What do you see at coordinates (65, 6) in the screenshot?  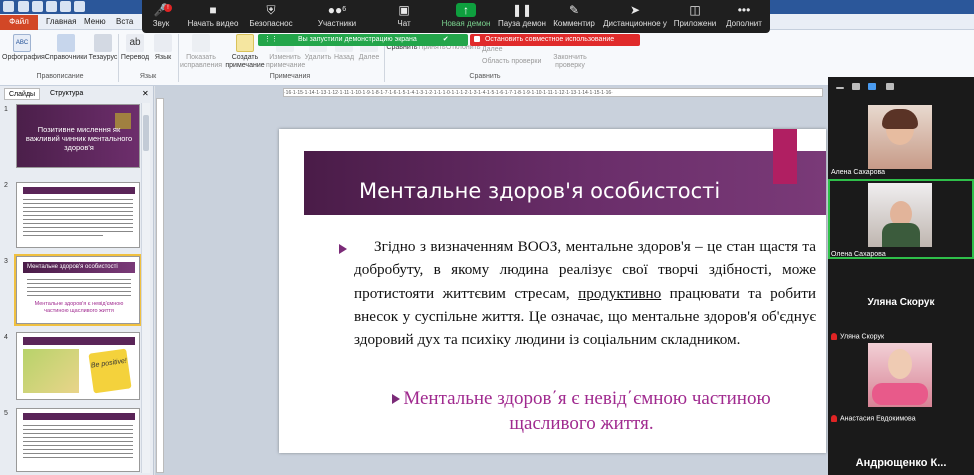 I see `quick-access-icon` at bounding box center [65, 6].